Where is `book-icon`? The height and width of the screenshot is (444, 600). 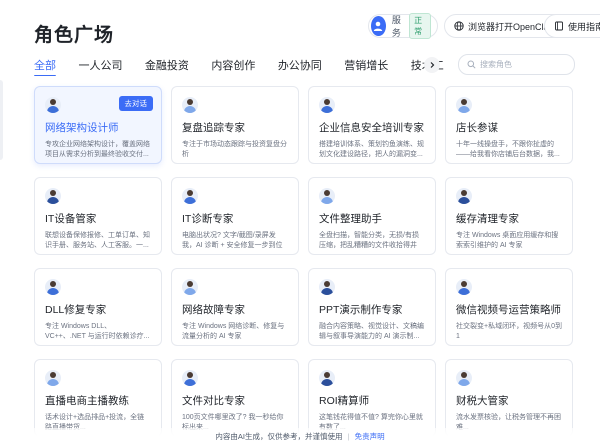 book-icon is located at coordinates (559, 26).